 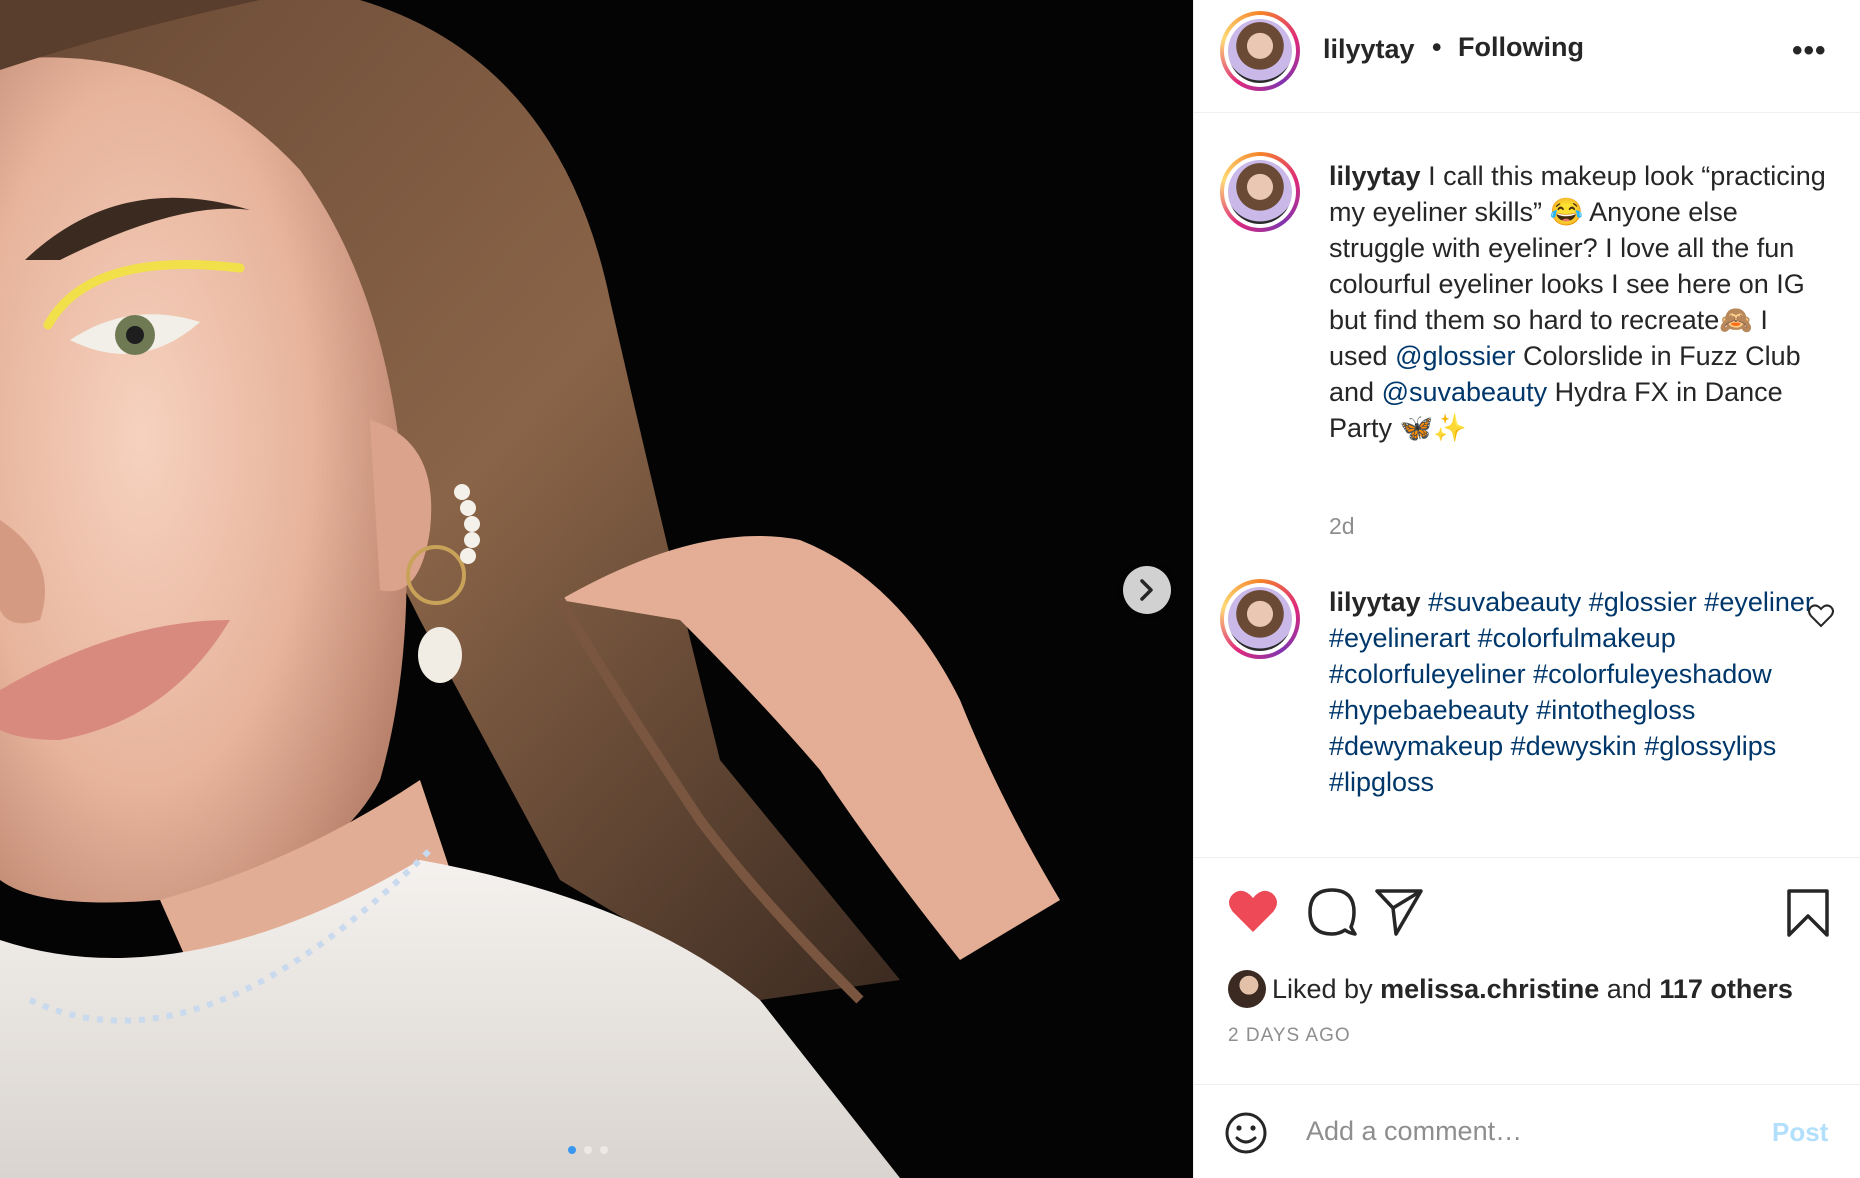 I want to click on post-timestamp: 2 DAYS AGO, so click(x=1289, y=1036).